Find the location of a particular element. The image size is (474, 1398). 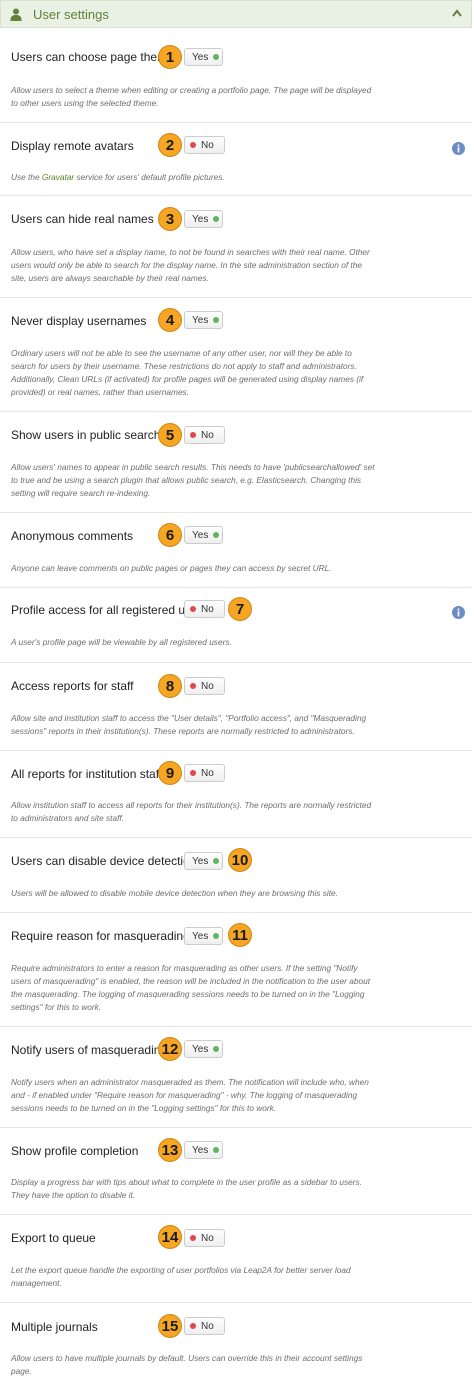

callout-badge: 11 is located at coordinates (240, 935).